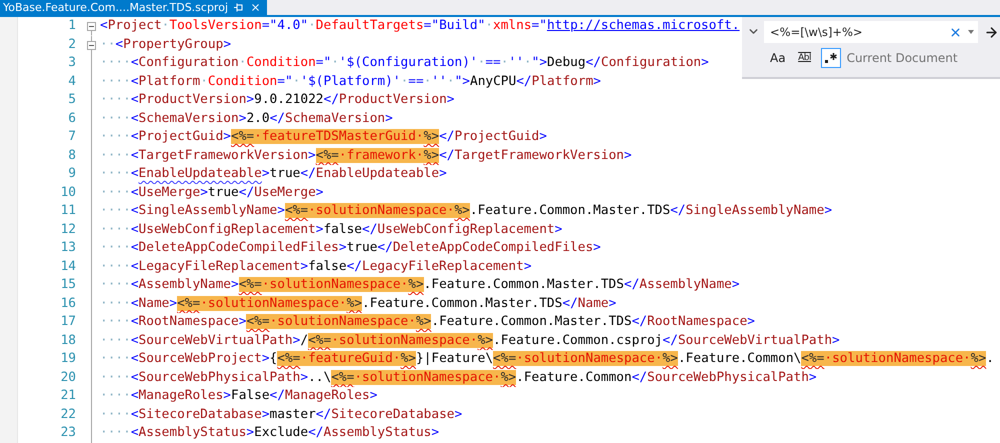 This screenshot has width=1000, height=443. What do you see at coordinates (273, 174) in the screenshot?
I see `code-line: ····<EnableUpdateable>true</EnableUpdateable>` at bounding box center [273, 174].